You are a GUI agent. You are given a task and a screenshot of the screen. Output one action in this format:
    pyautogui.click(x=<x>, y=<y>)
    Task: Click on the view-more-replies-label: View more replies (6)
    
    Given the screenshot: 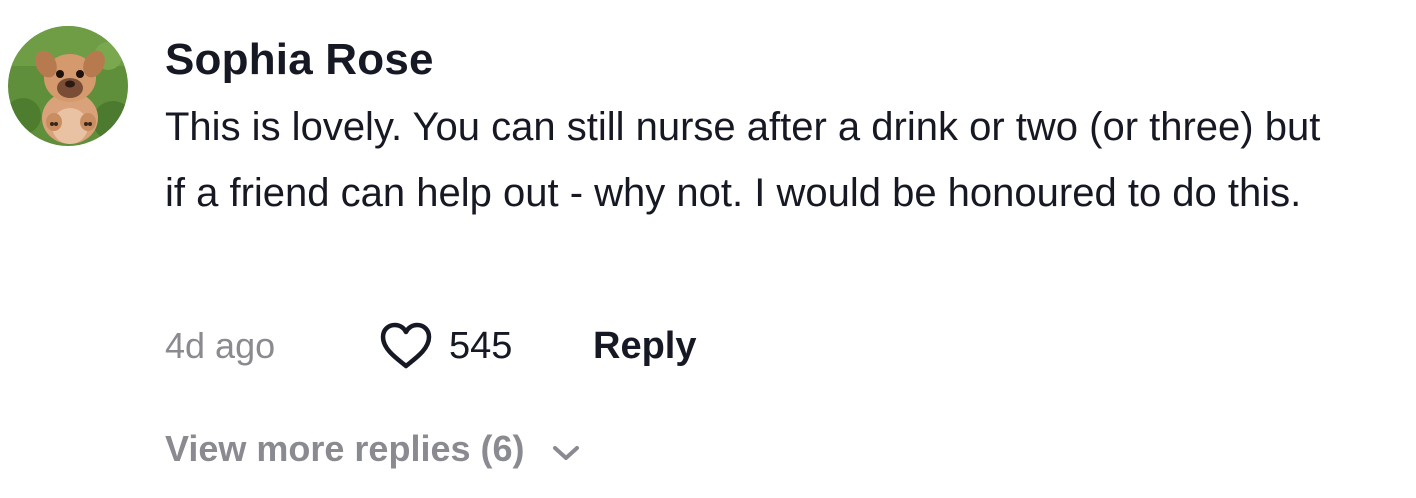 What is the action you would take?
    pyautogui.click(x=345, y=448)
    